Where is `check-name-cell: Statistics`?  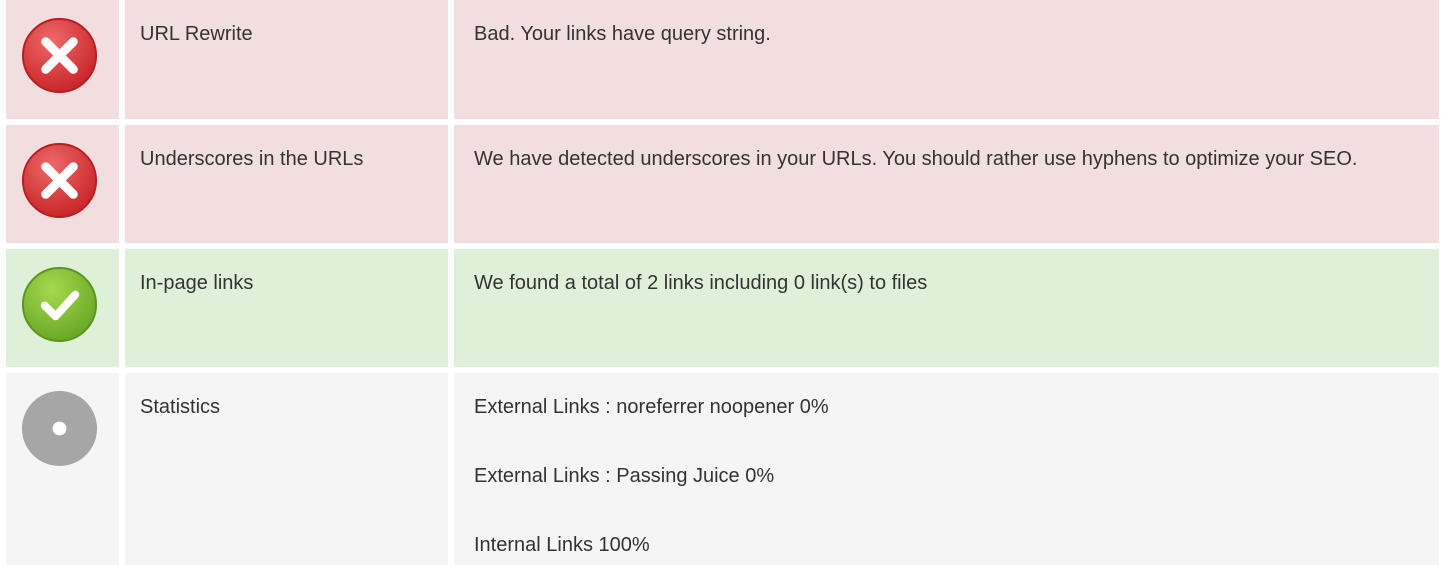
check-name-cell: Statistics is located at coordinates (286, 469).